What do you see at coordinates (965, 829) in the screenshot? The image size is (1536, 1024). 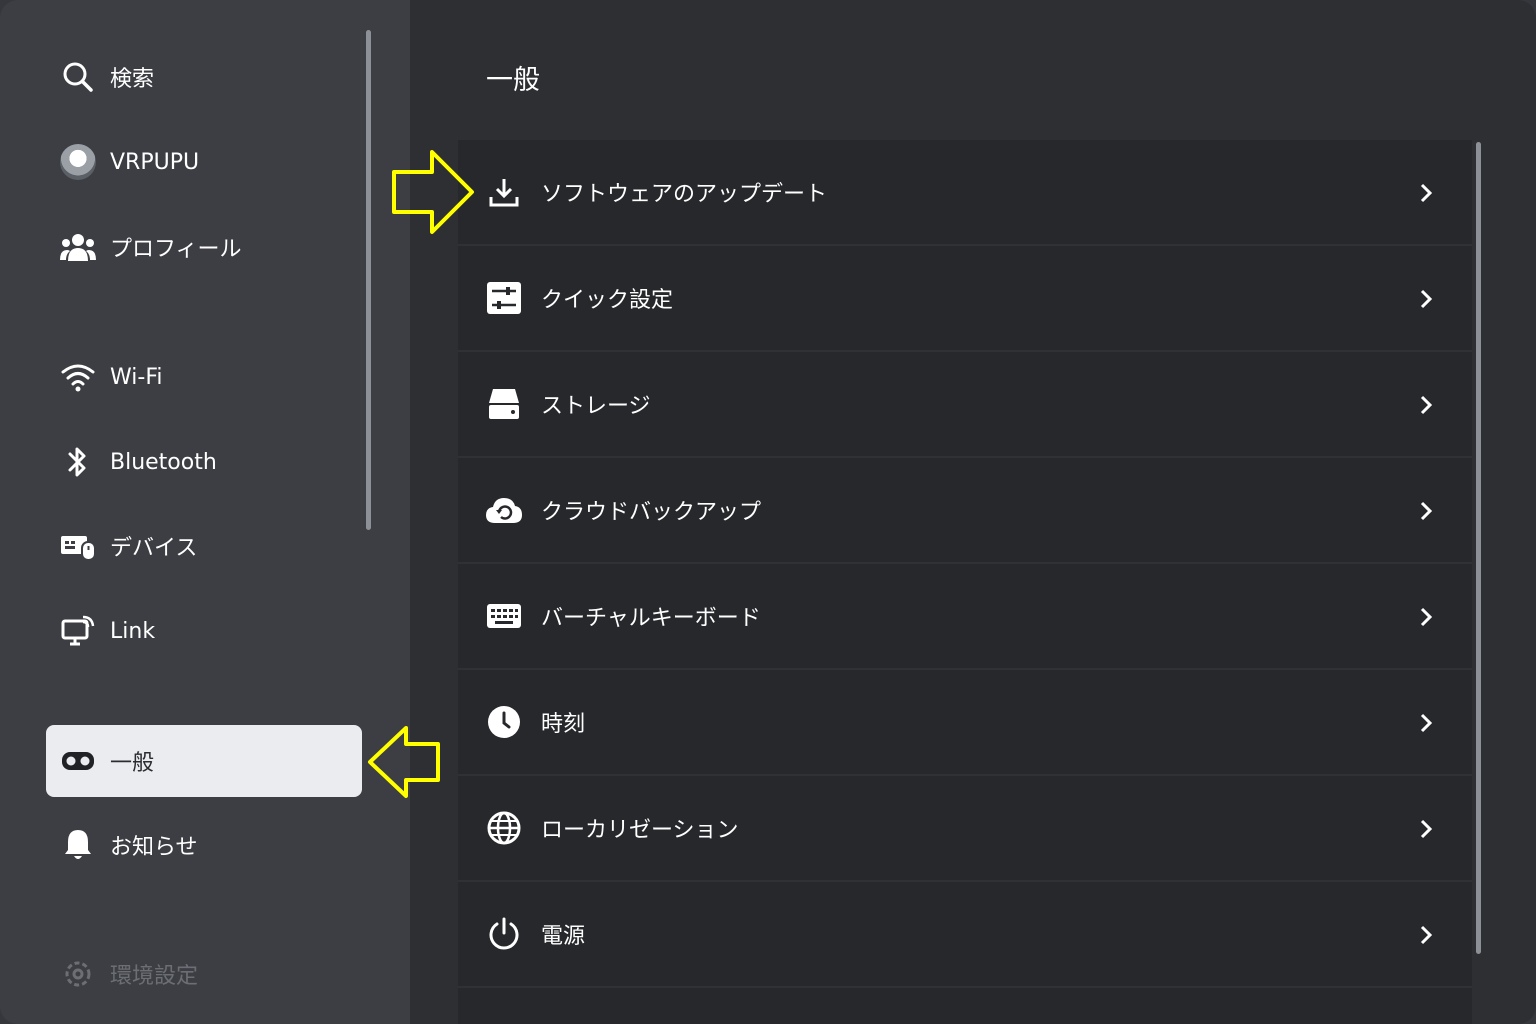 I see `list-item-localization: ローカリゼーション` at bounding box center [965, 829].